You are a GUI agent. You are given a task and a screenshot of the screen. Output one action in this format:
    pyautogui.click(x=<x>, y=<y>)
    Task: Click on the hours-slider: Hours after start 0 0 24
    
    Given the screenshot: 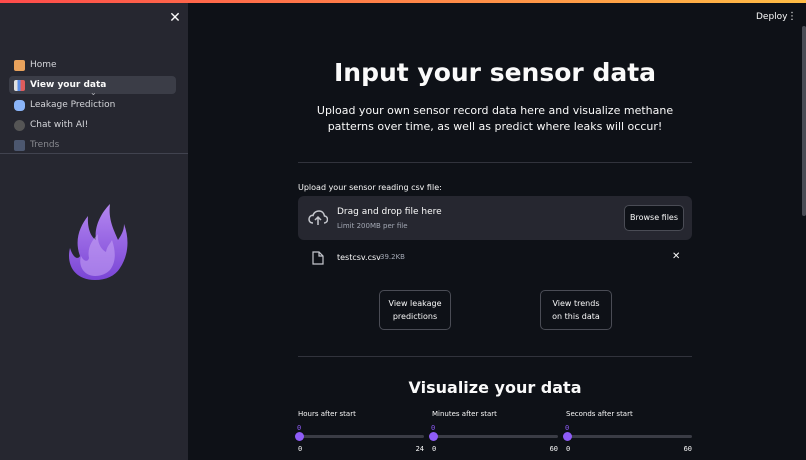 What is the action you would take?
    pyautogui.click(x=359, y=435)
    